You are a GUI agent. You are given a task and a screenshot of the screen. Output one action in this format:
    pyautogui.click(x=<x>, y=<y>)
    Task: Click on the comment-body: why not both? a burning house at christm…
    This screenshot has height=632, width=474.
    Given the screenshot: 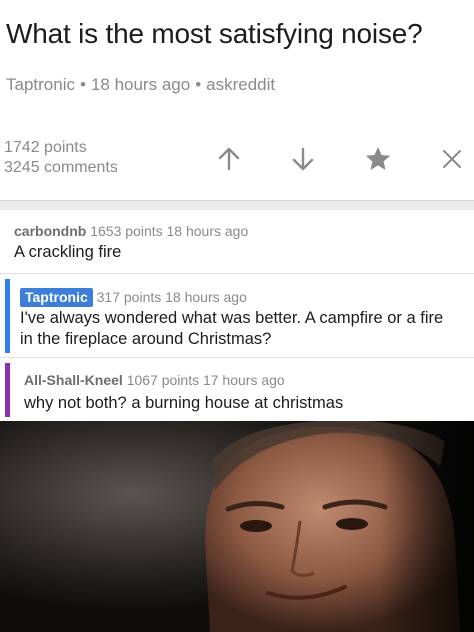 What is the action you would take?
    pyautogui.click(x=184, y=403)
    